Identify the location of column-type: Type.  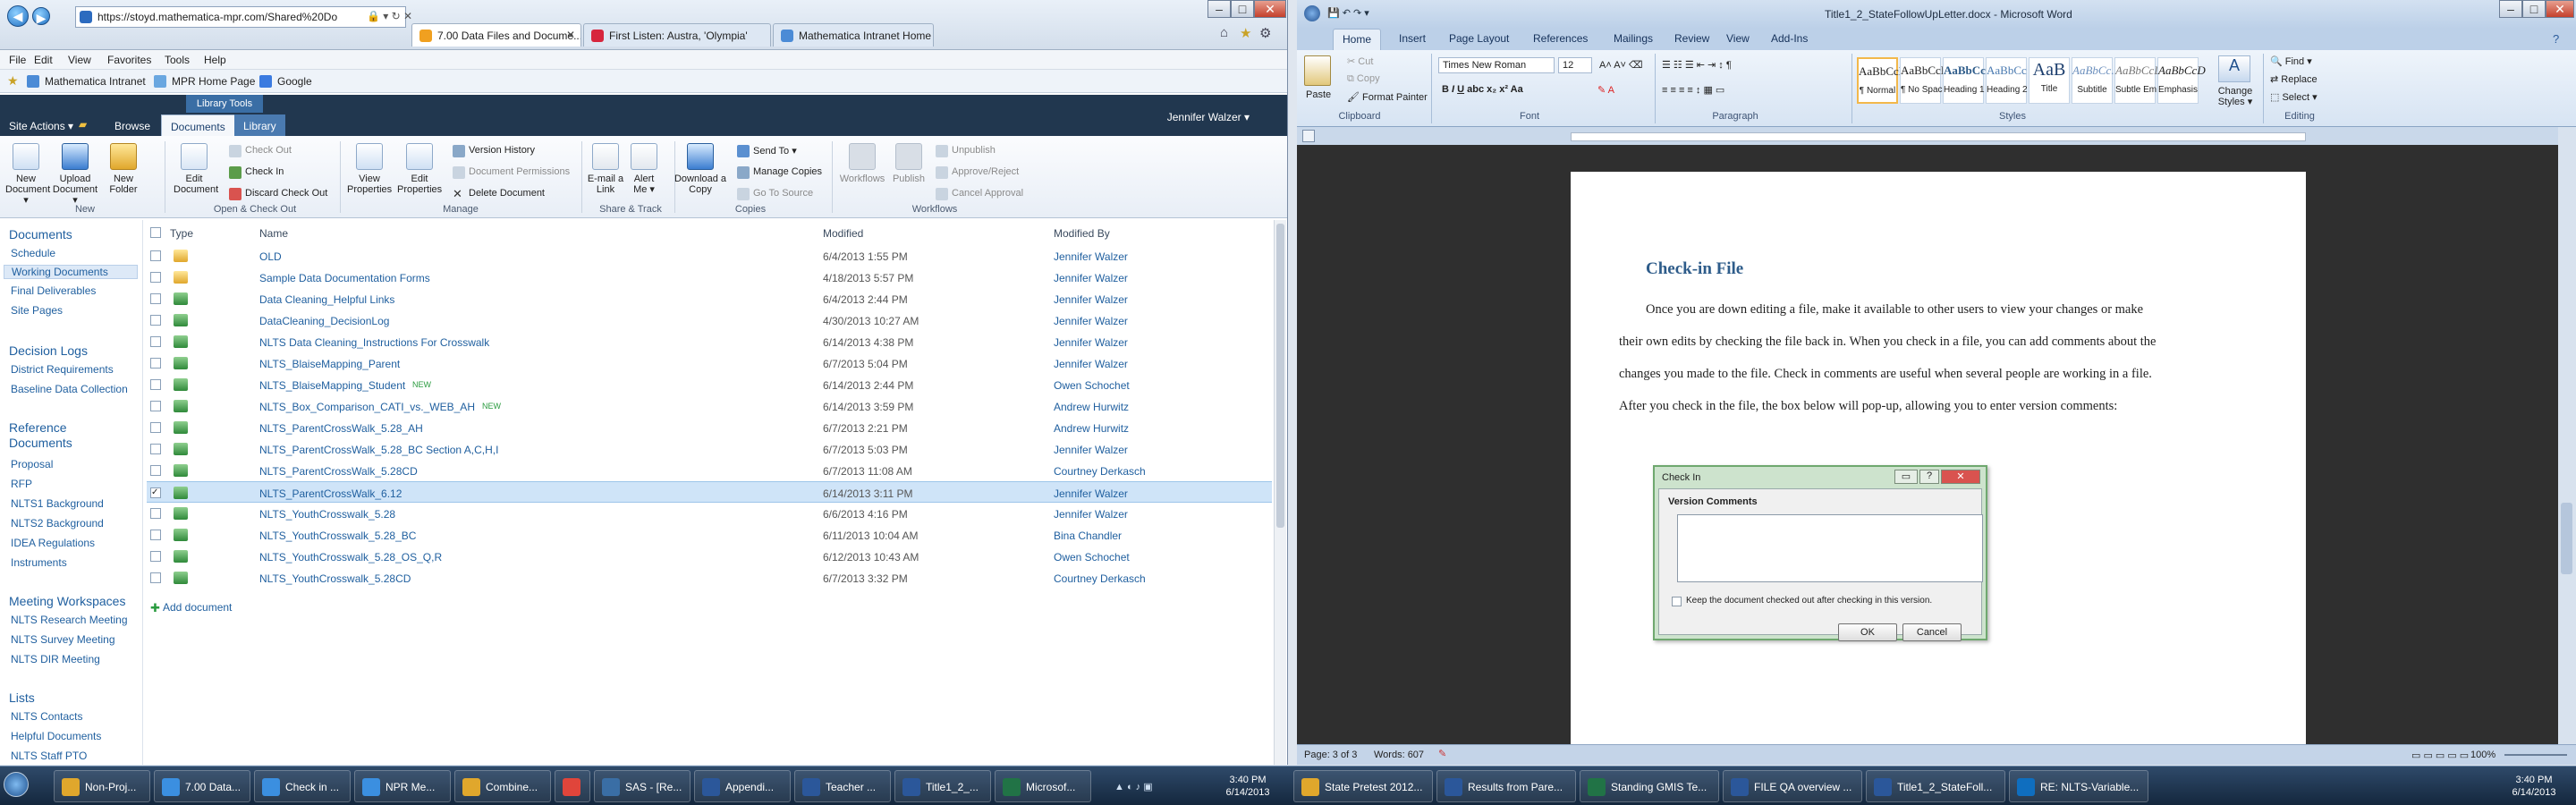
(181, 233).